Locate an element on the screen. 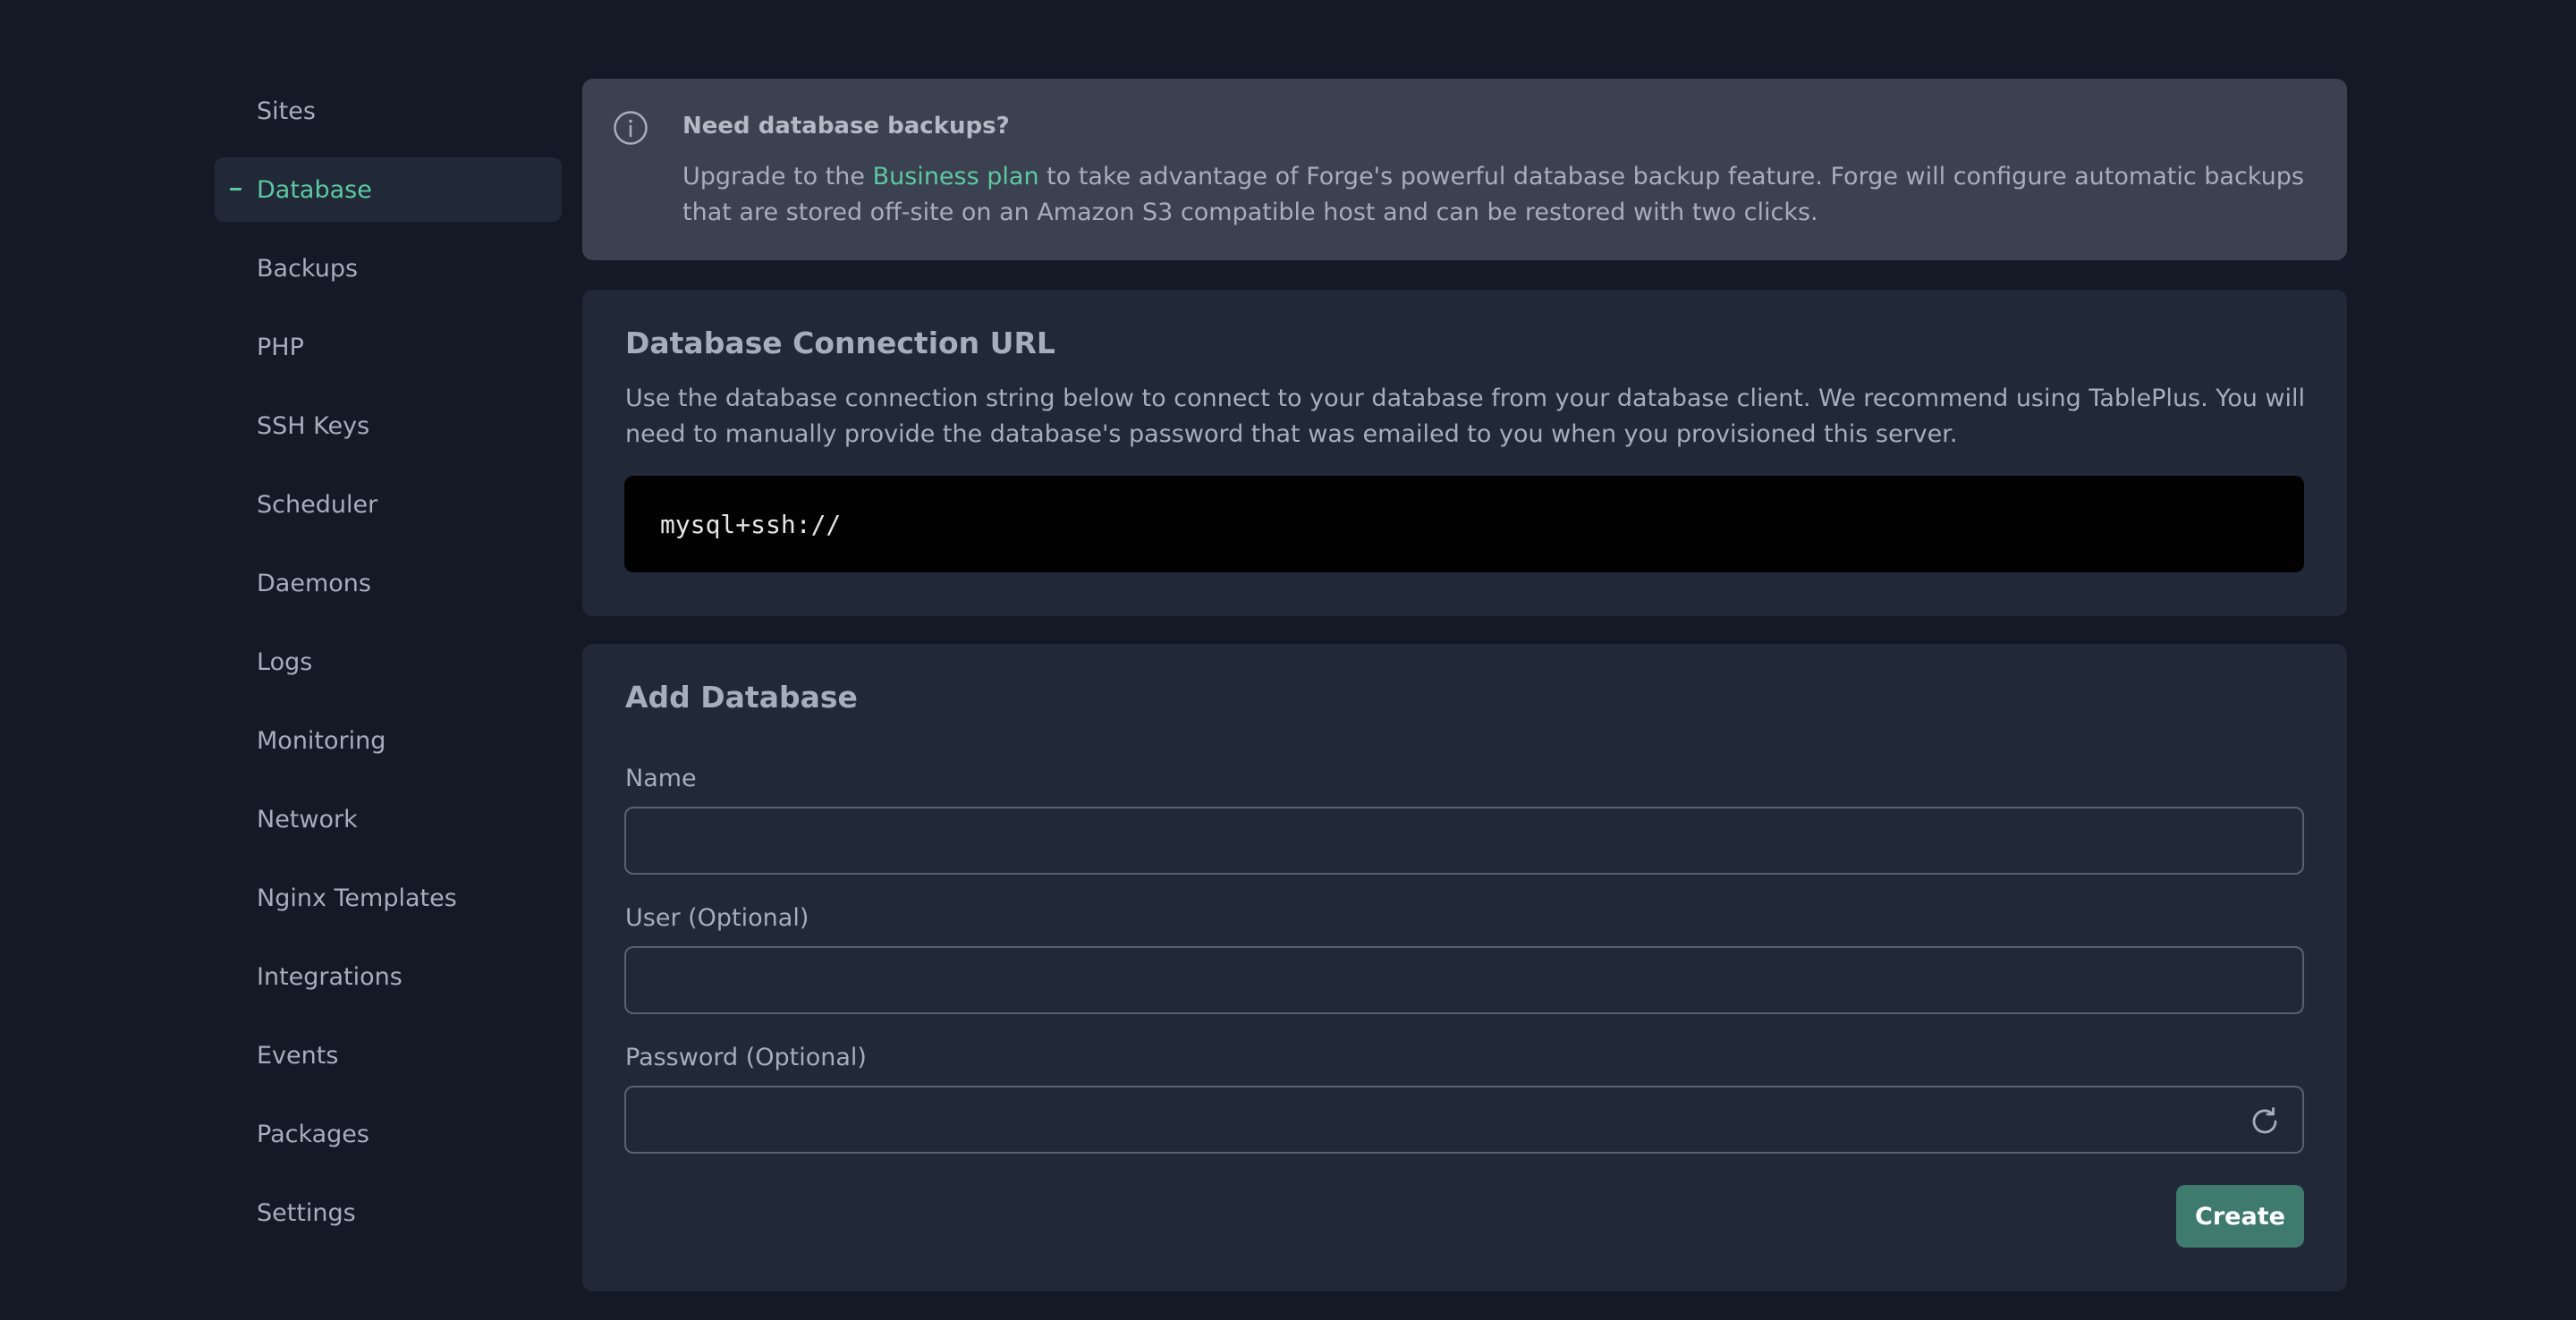  password-label: Password (Optional) is located at coordinates (746, 1057).